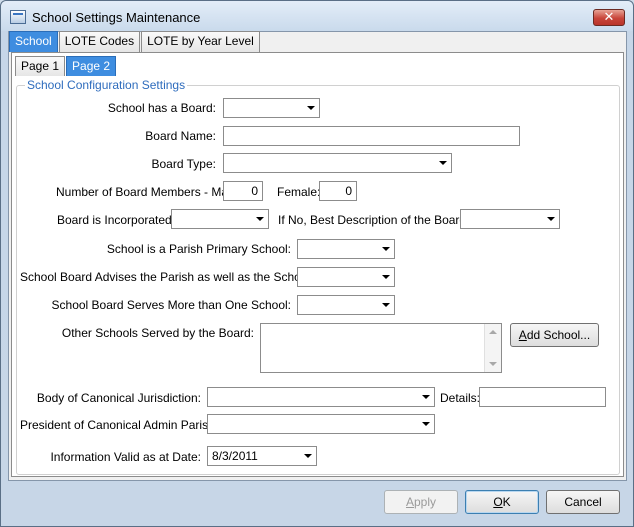  What do you see at coordinates (346, 249) in the screenshot?
I see `parish-primary-select` at bounding box center [346, 249].